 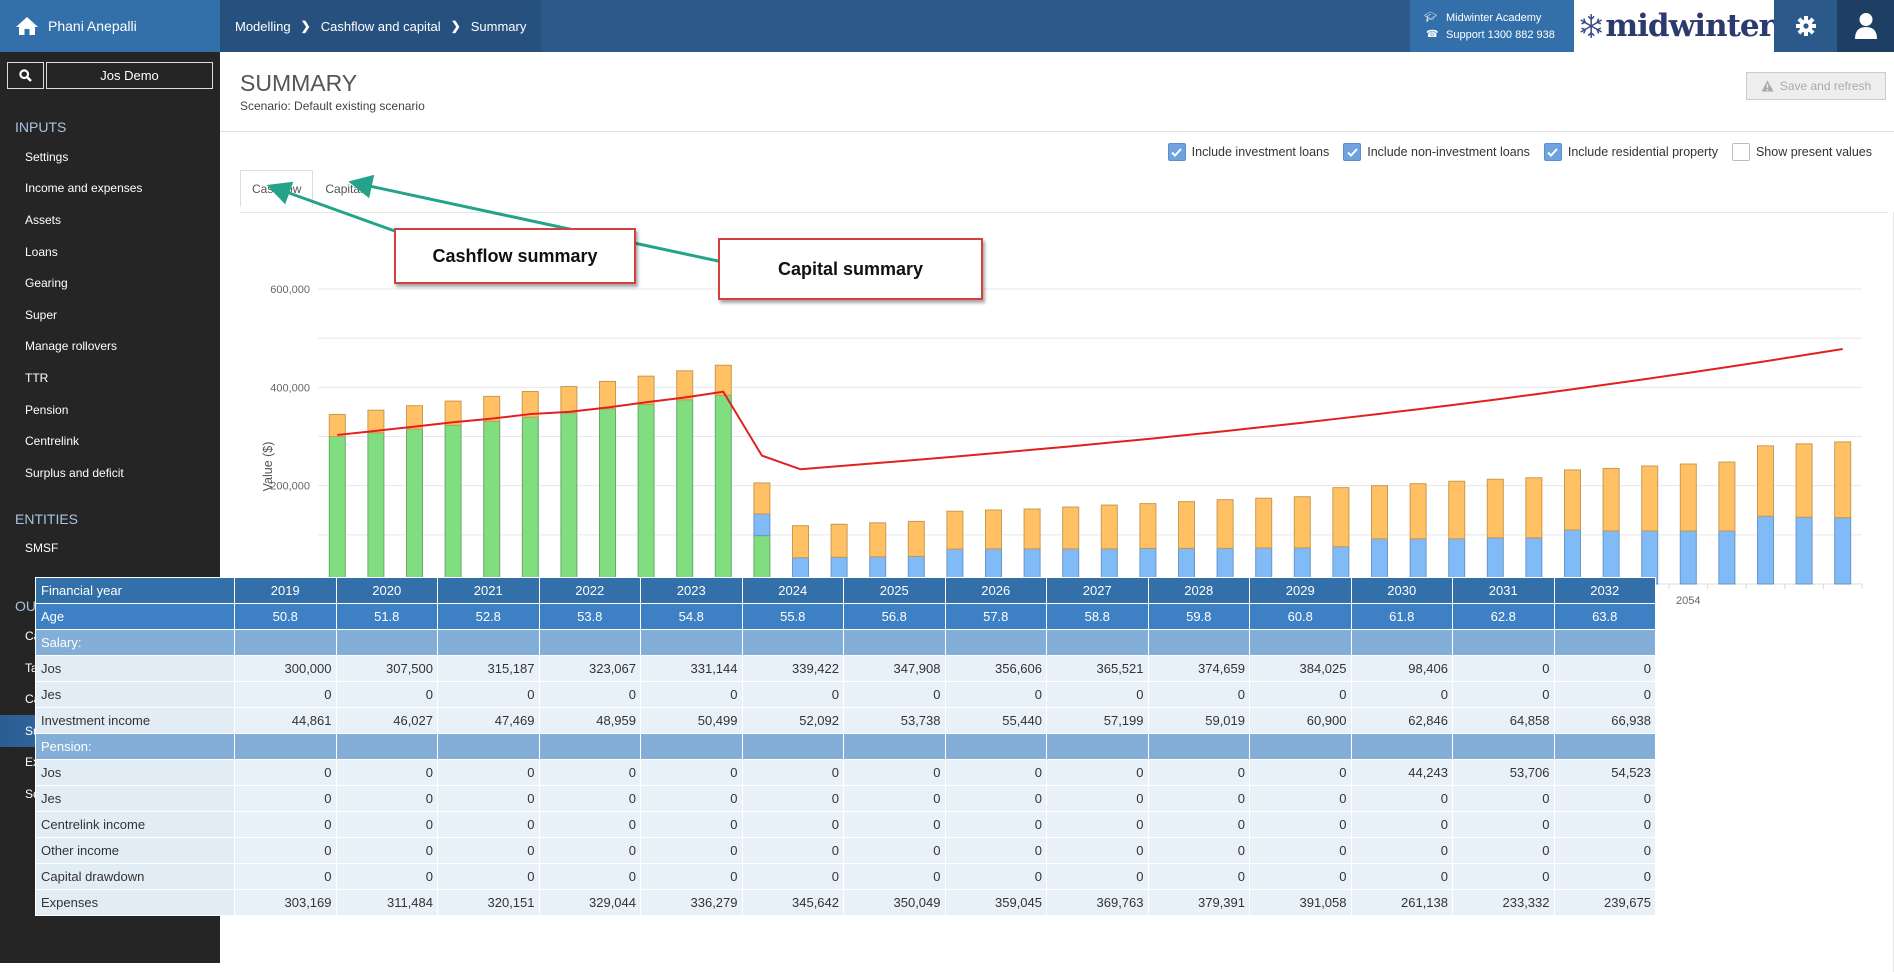 What do you see at coordinates (386, 590) in the screenshot?
I see `table-cell: 2020` at bounding box center [386, 590].